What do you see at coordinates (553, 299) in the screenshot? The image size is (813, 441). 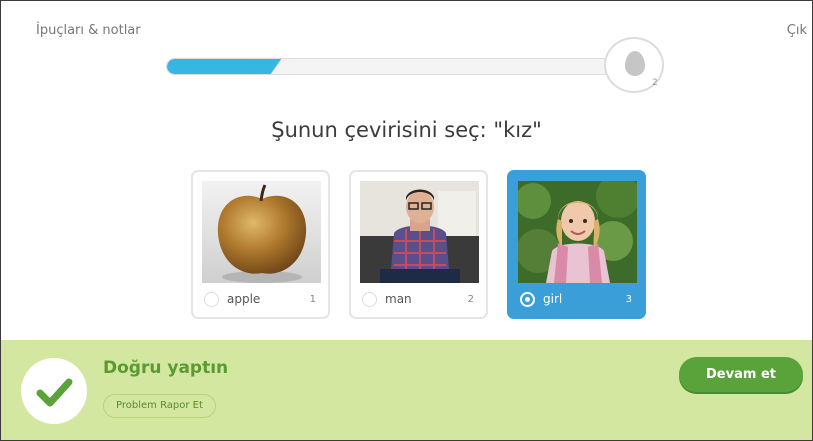 I see `option-label: girl` at bounding box center [553, 299].